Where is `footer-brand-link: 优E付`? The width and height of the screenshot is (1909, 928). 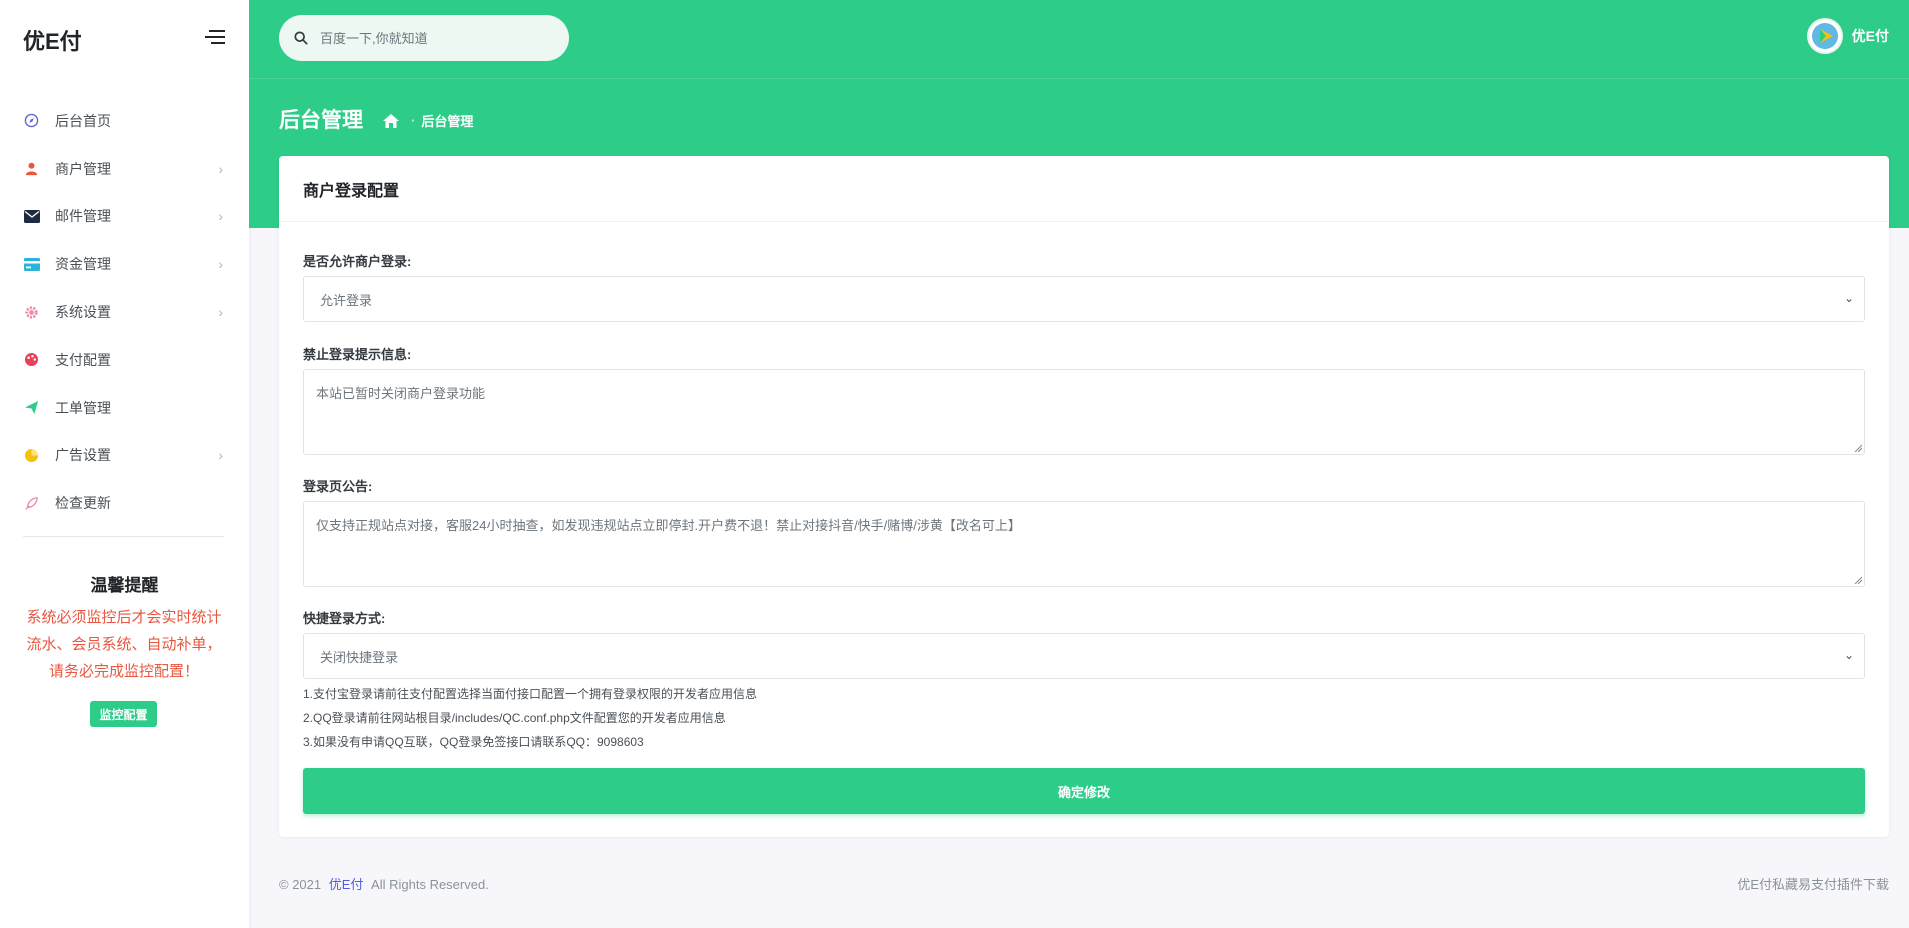
footer-brand-link: 优E付 is located at coordinates (346, 884).